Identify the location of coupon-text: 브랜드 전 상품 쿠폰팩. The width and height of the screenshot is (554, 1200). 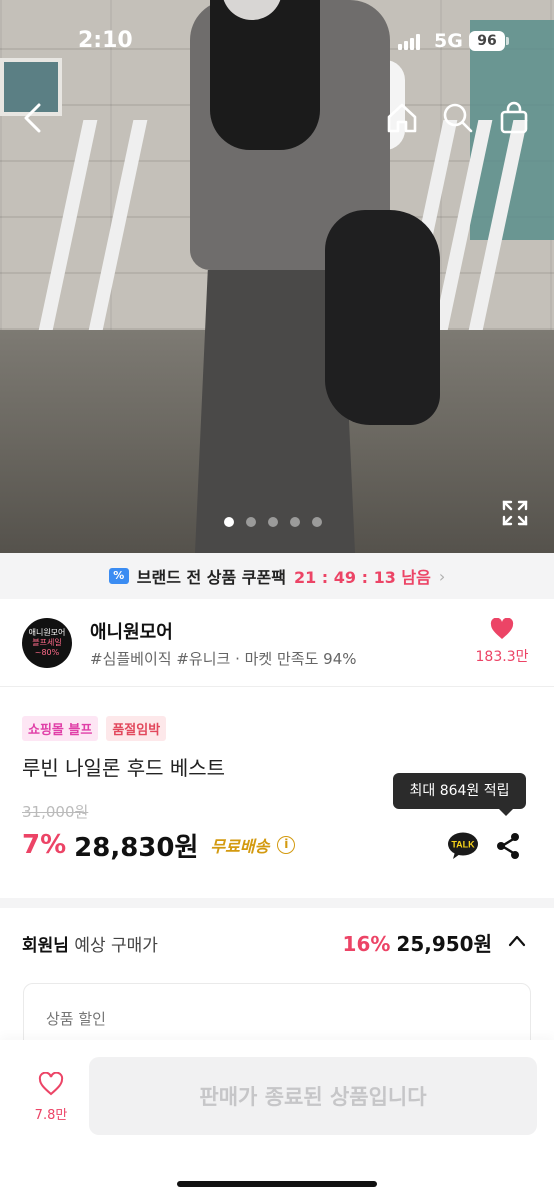
(211, 577).